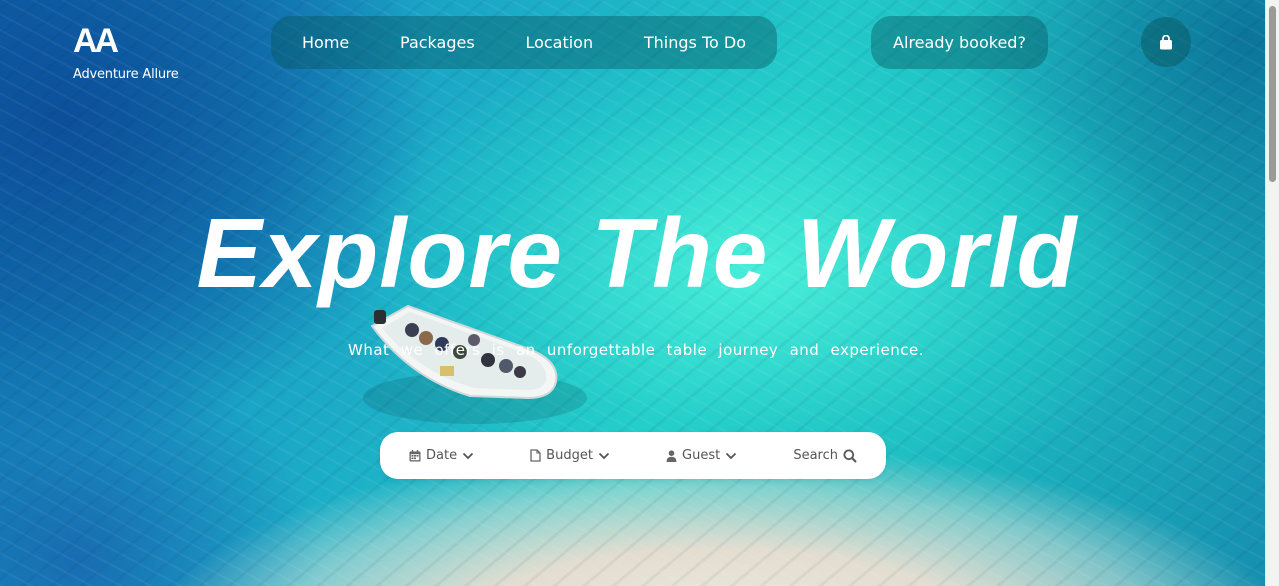  I want to click on brand-logo: AA Adventure Allure, so click(126, 52).